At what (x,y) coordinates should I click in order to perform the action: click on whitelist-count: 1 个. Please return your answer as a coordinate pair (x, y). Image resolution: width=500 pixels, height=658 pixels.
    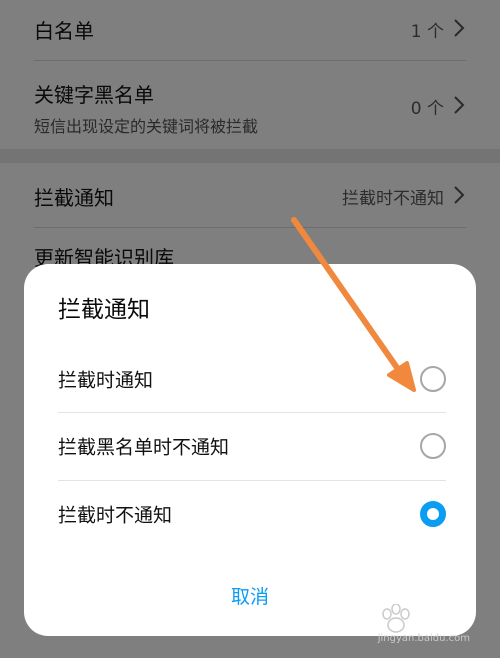
    Looking at the image, I should click on (427, 32).